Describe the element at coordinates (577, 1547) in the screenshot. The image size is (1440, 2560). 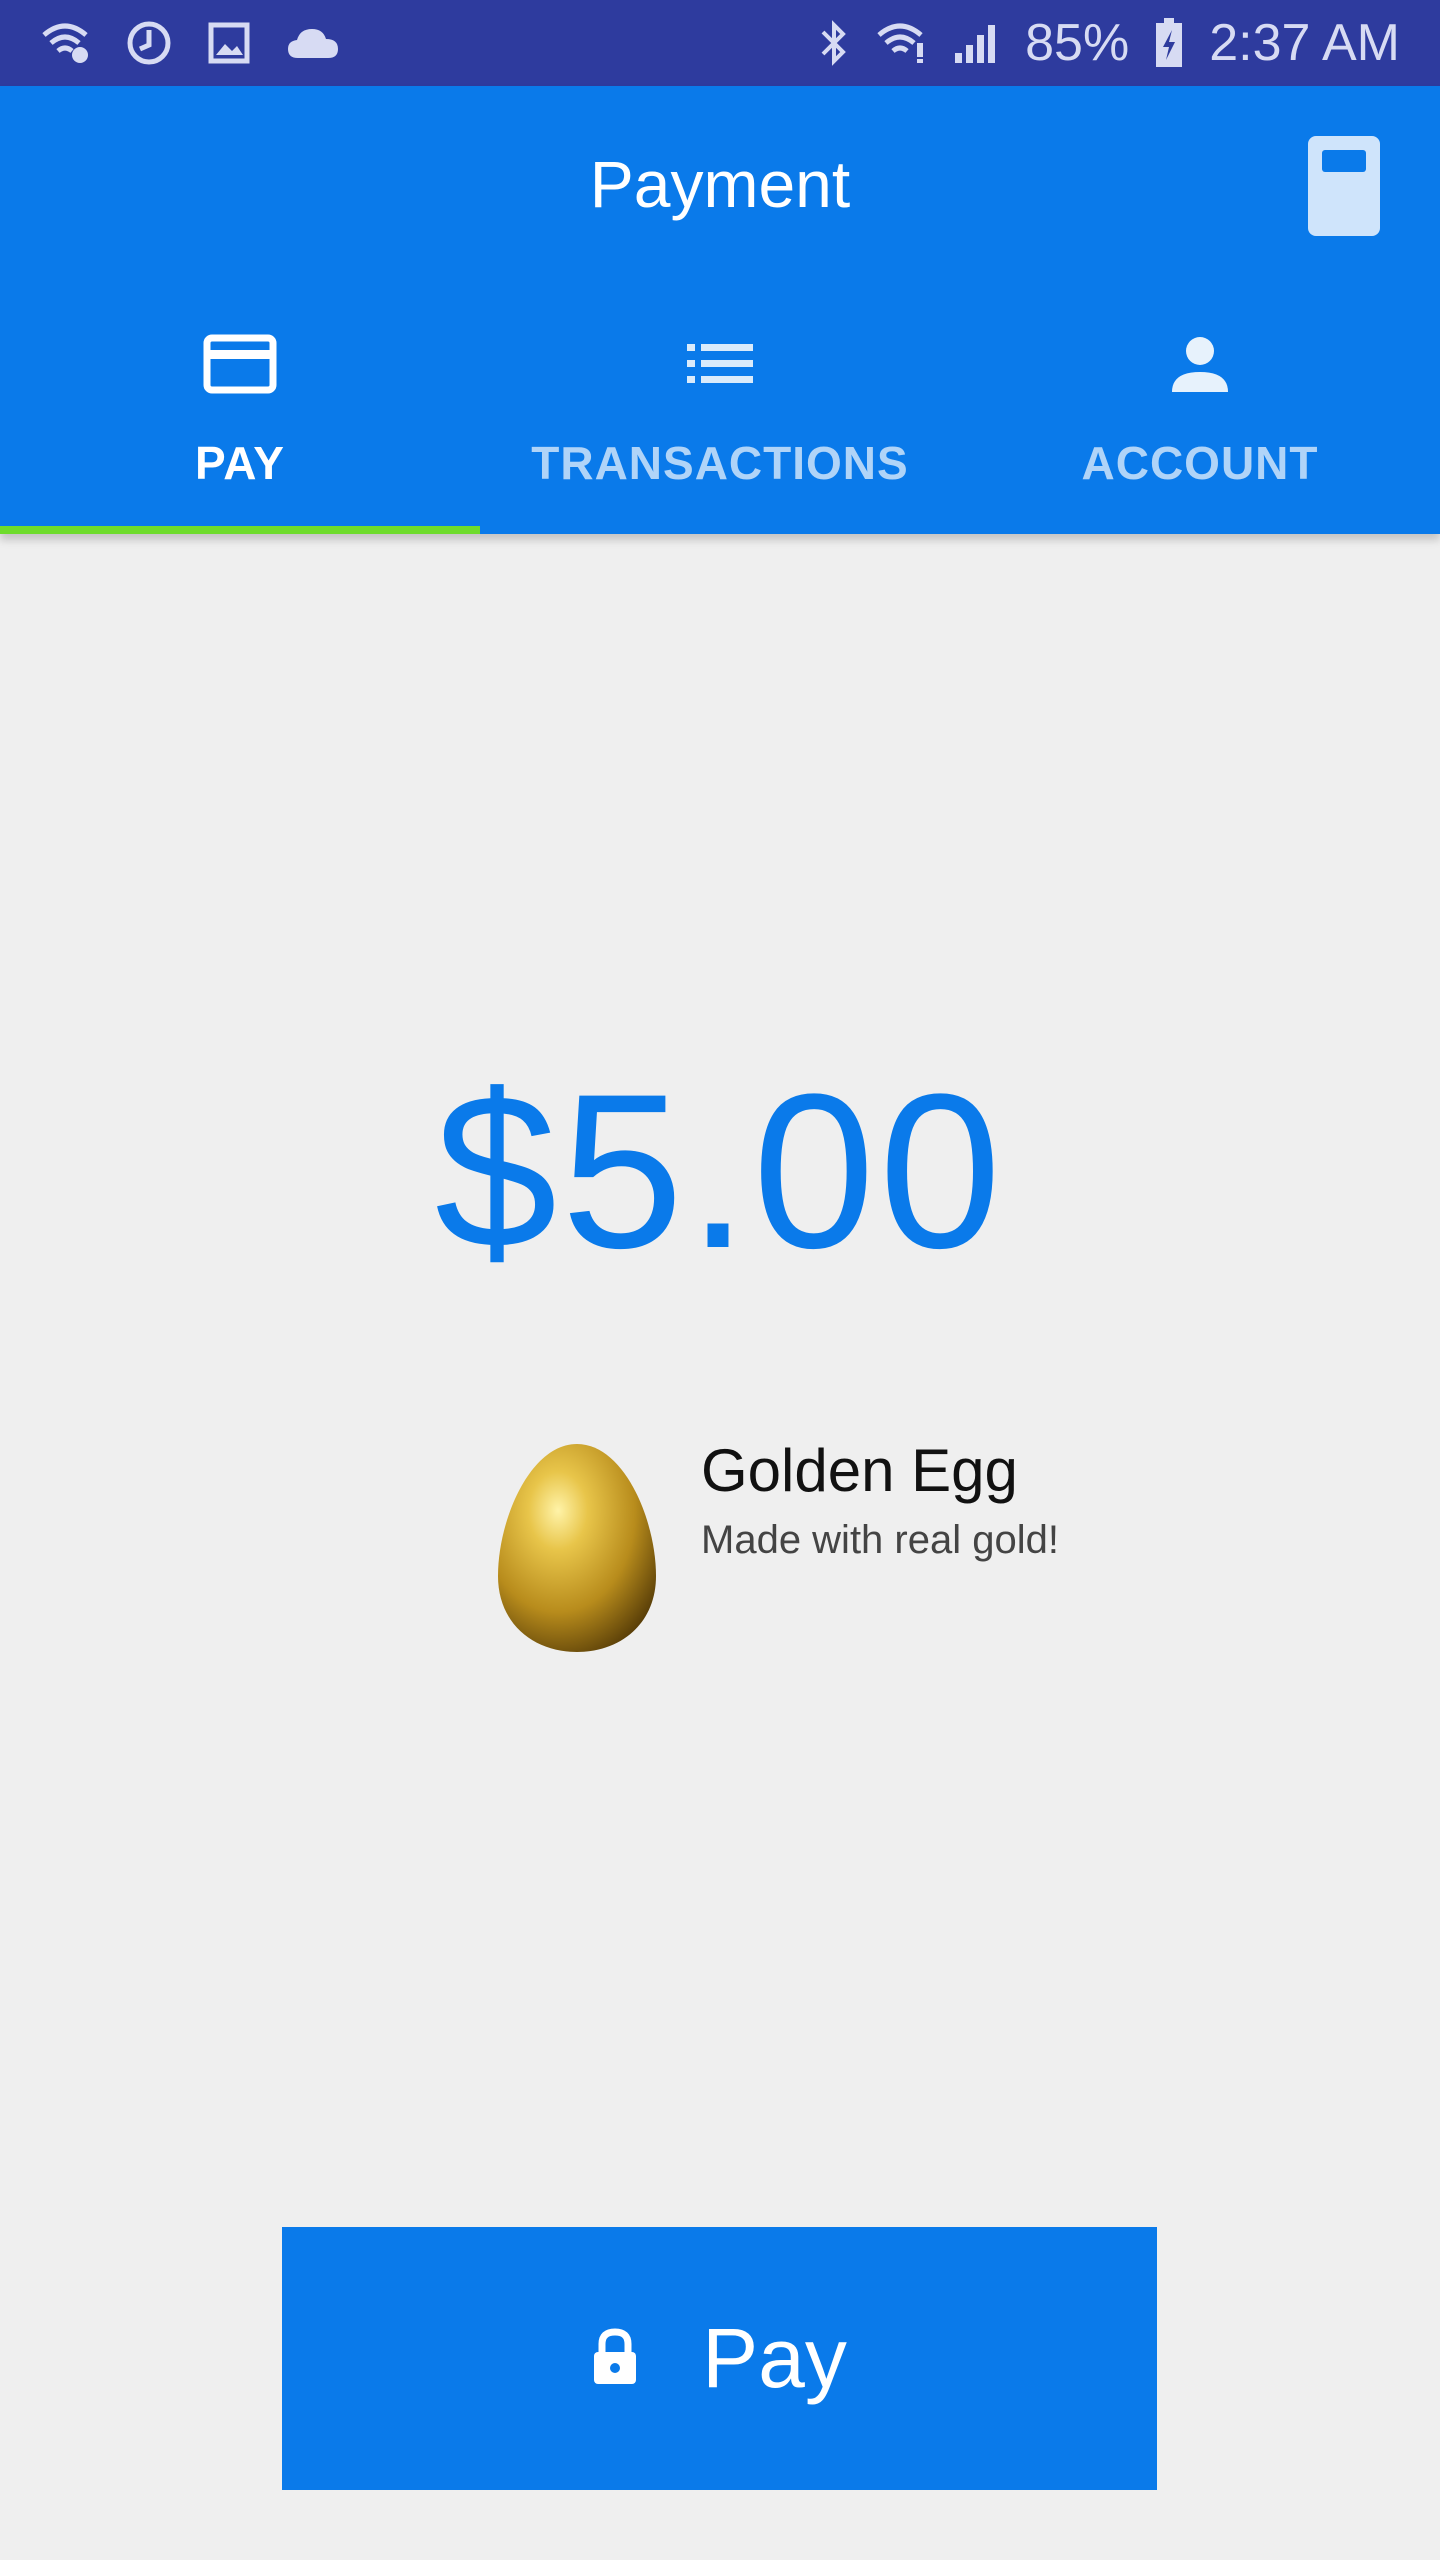
I see `golden-egg-image` at that location.